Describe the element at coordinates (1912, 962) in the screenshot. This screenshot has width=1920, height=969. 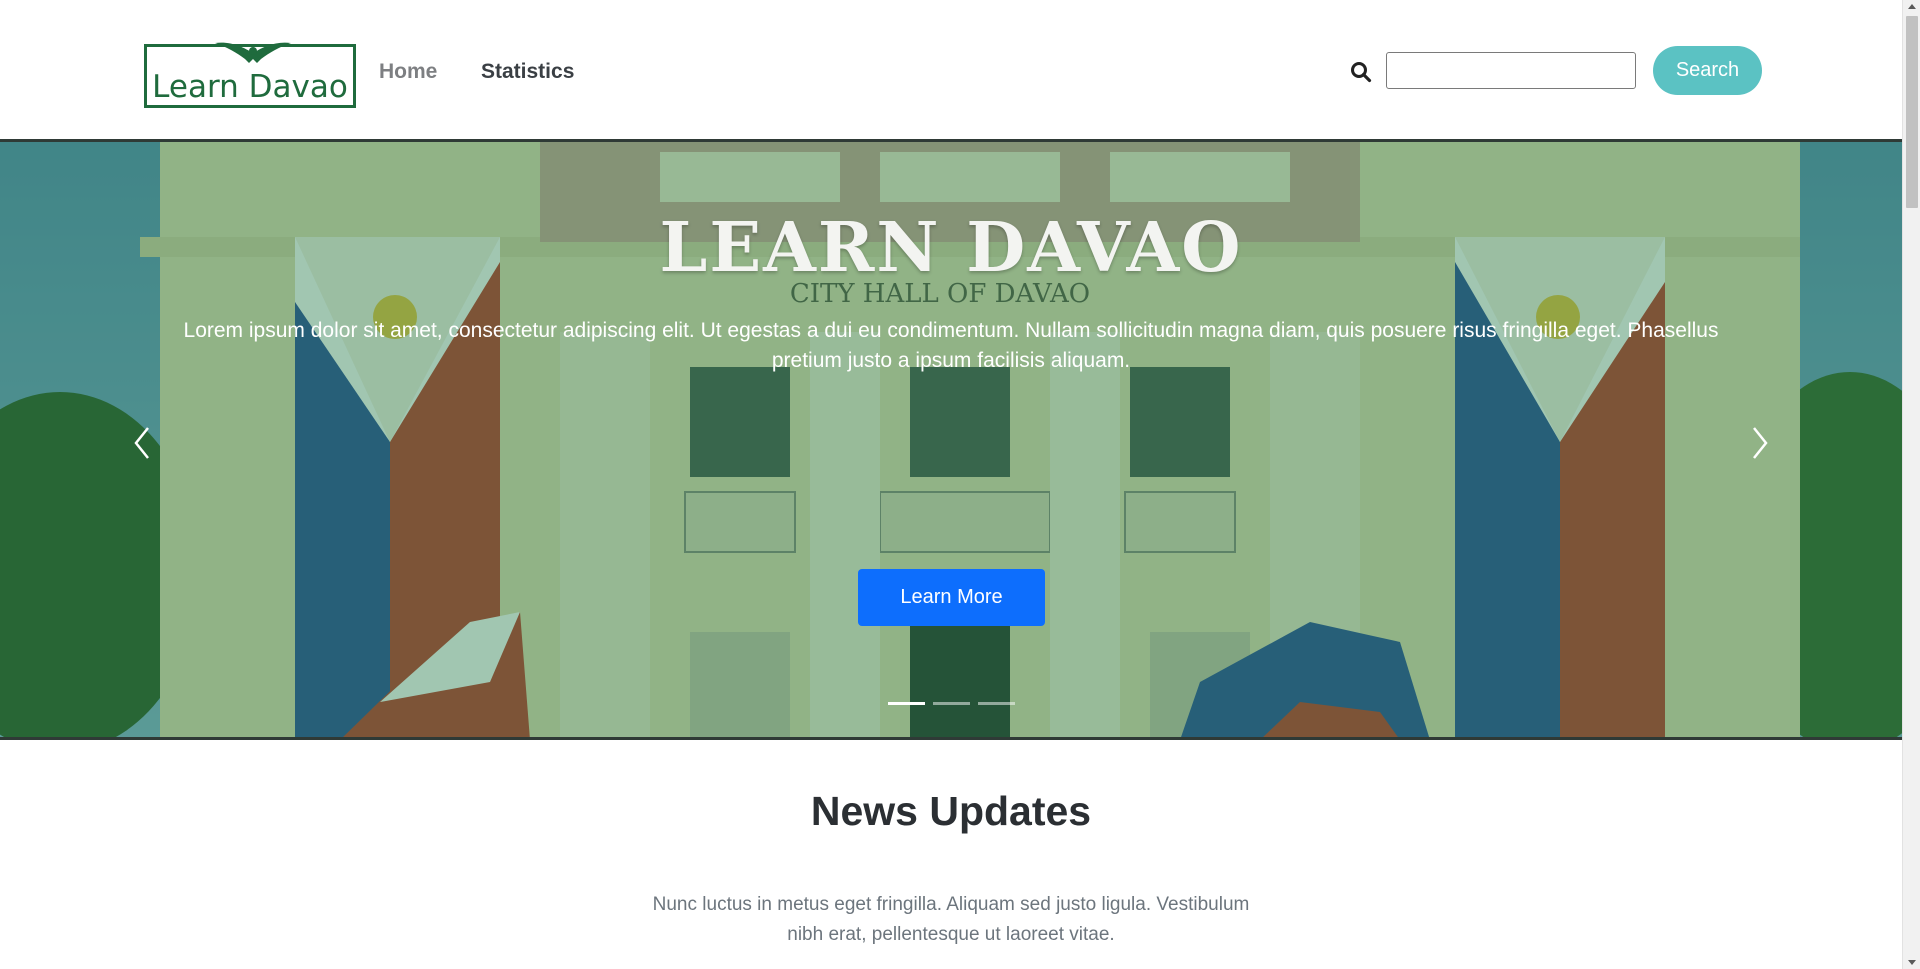
I see `scroll-down-arrow-icon` at that location.